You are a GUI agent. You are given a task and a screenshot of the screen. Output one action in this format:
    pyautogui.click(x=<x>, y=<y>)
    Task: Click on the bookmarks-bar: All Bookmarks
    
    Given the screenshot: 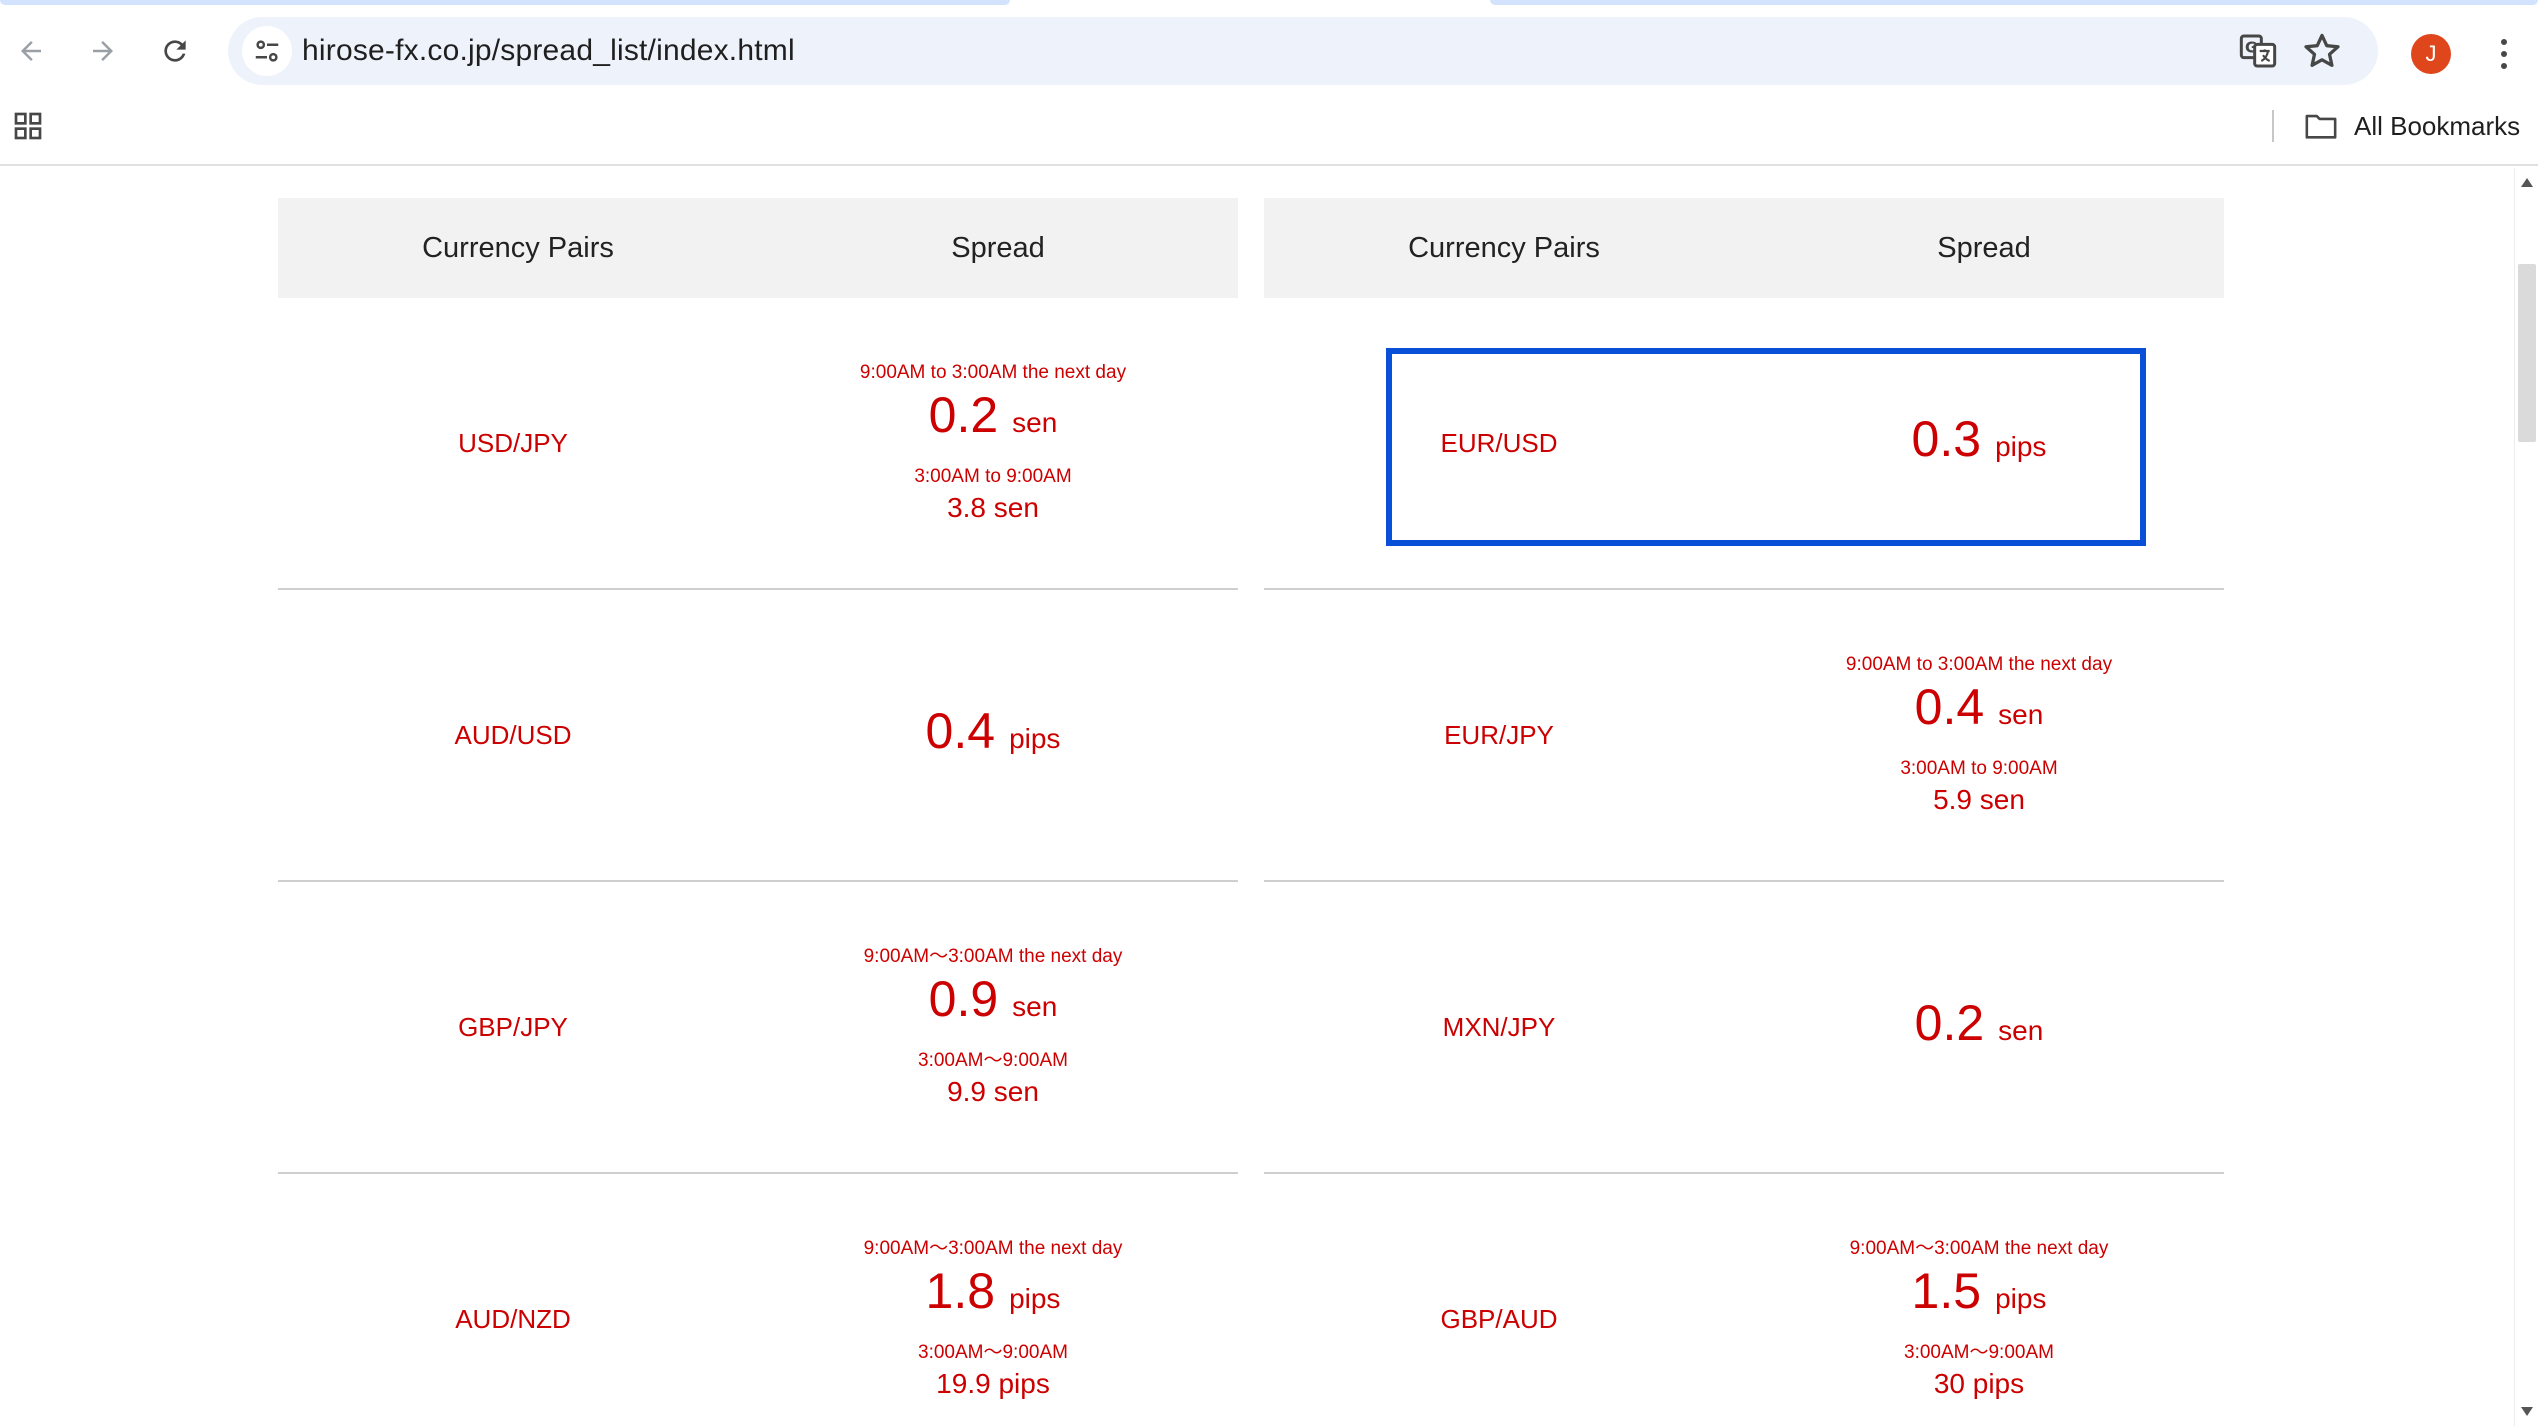 What is the action you would take?
    pyautogui.click(x=1269, y=131)
    